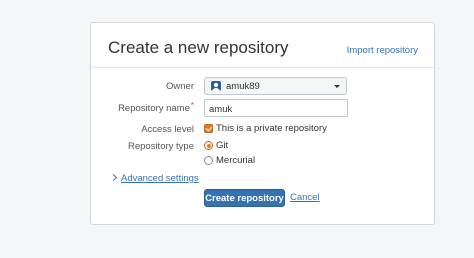  I want to click on private-repository-label: This is a private repository, so click(271, 128).